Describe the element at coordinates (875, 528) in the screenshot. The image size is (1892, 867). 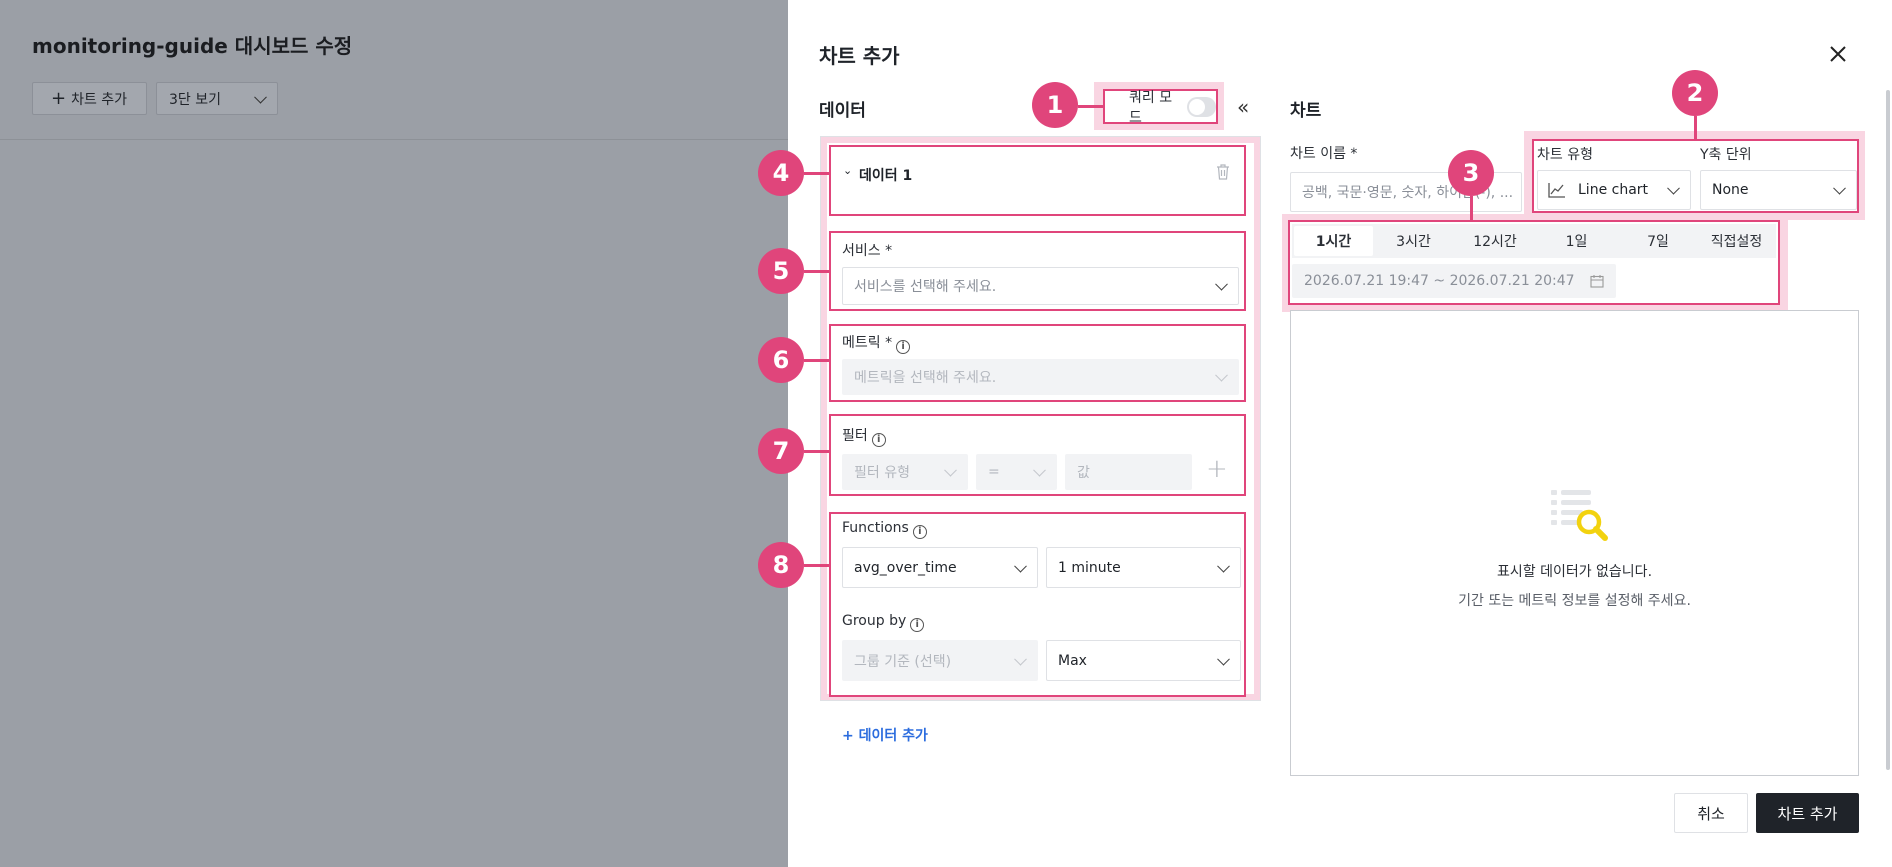
I see `functions-label: Functions` at that location.